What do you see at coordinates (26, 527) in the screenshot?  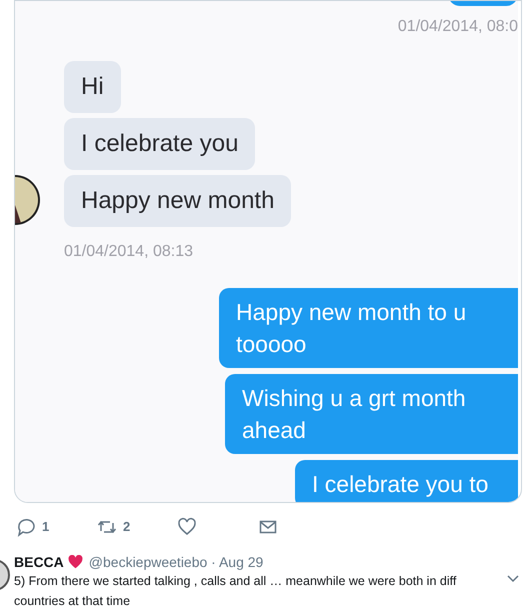 I see `reply-icon` at bounding box center [26, 527].